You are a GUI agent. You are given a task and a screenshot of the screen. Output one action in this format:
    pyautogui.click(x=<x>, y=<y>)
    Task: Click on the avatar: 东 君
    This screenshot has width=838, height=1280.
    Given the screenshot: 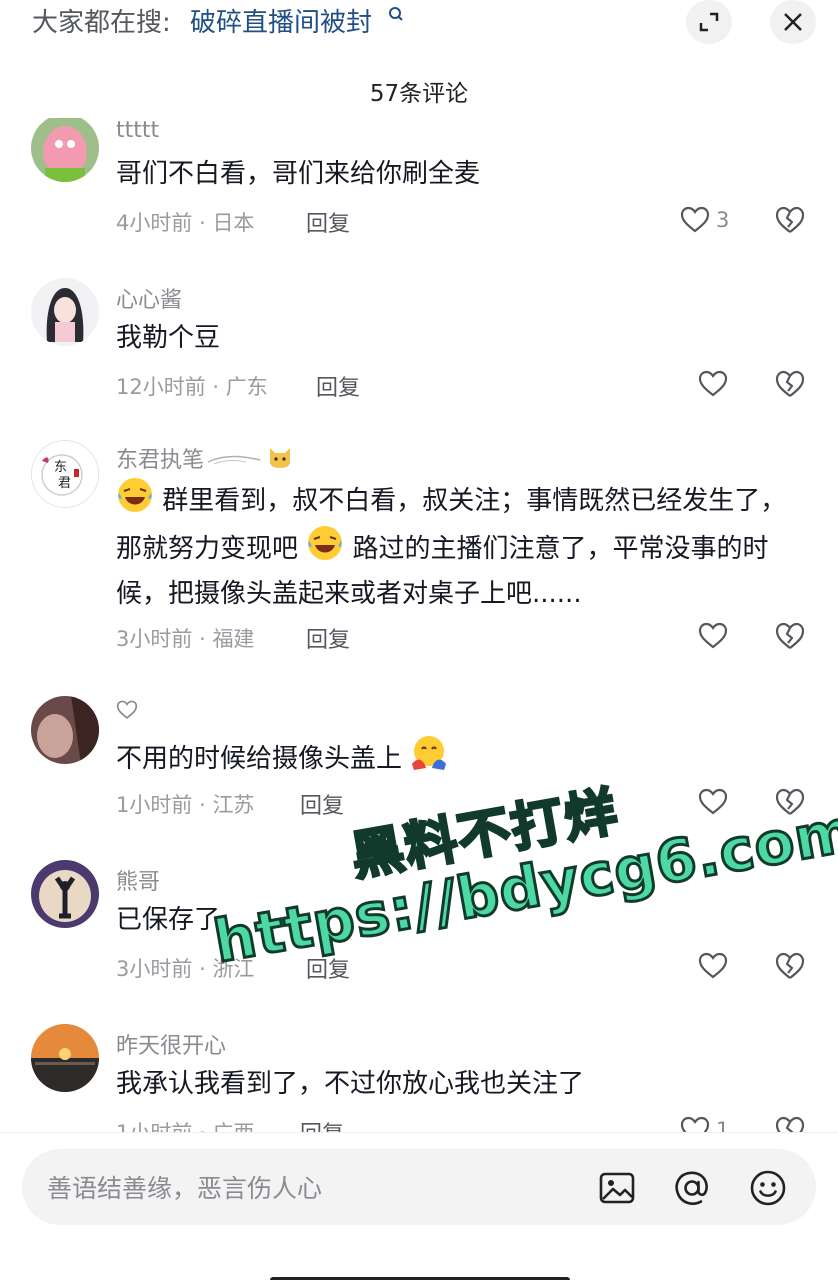 What is the action you would take?
    pyautogui.click(x=65, y=474)
    